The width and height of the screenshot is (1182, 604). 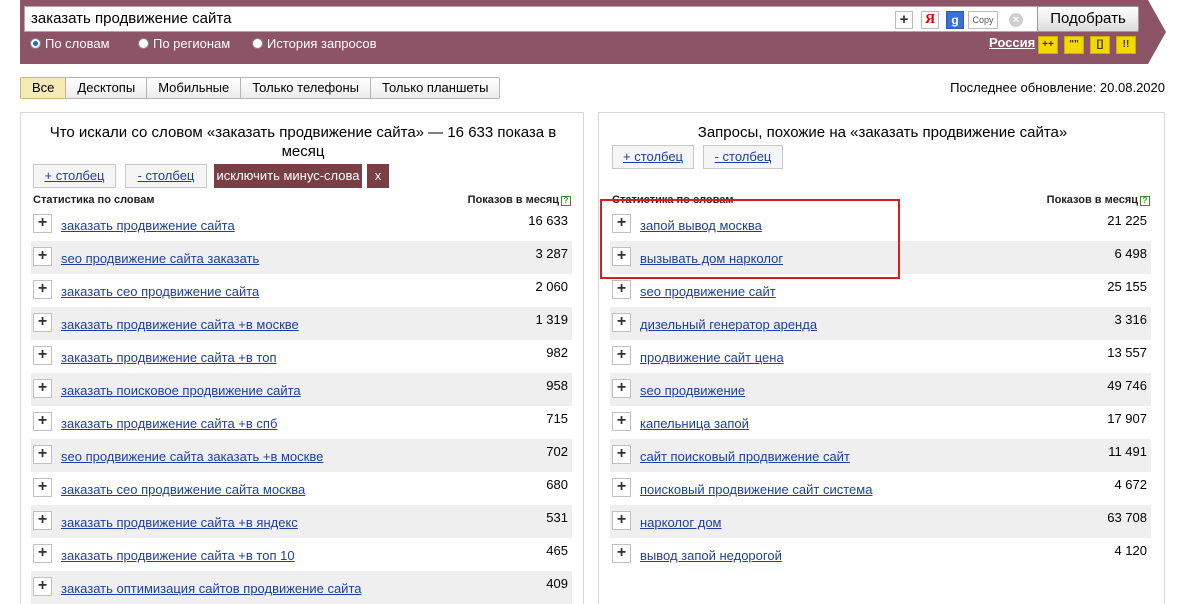 What do you see at coordinates (1127, 385) in the screenshot?
I see `impressions-count: 49 746` at bounding box center [1127, 385].